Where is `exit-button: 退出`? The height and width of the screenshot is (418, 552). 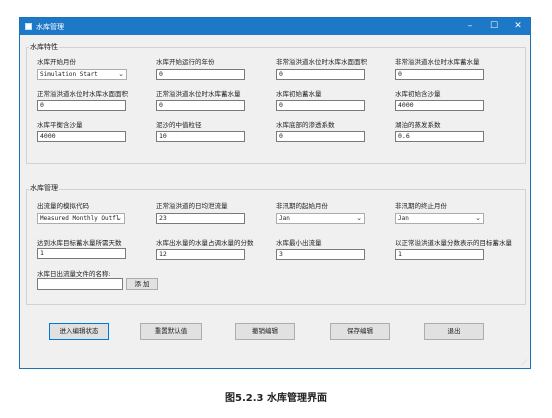
exit-button: 退出 is located at coordinates (454, 331).